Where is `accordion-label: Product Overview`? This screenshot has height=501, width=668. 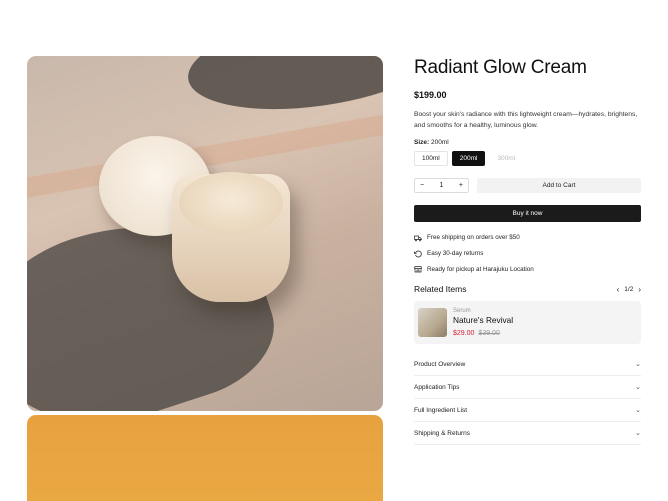 accordion-label: Product Overview is located at coordinates (440, 364).